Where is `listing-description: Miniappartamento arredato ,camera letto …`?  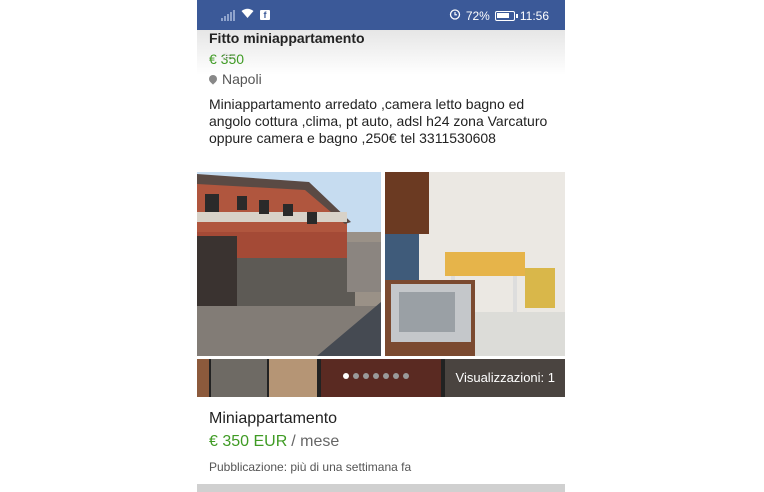
listing-description: Miniappartamento arredato ,camera letto … is located at coordinates (378, 121).